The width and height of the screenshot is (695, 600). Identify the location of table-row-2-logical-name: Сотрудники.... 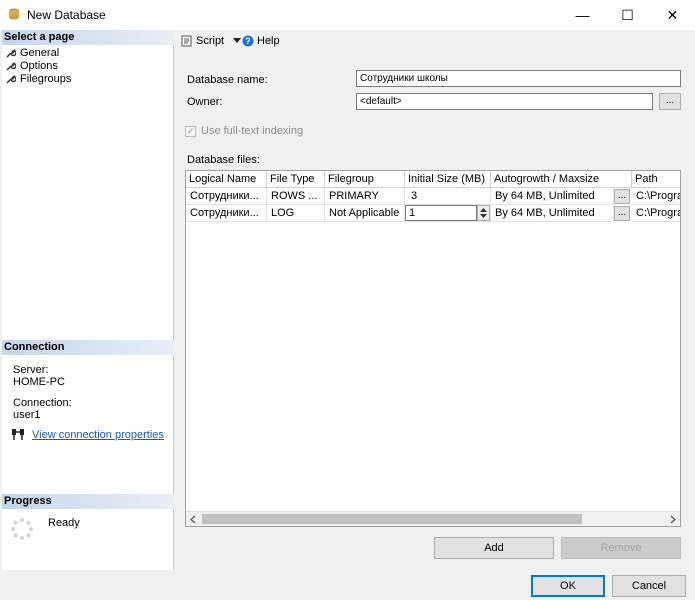
(226, 213).